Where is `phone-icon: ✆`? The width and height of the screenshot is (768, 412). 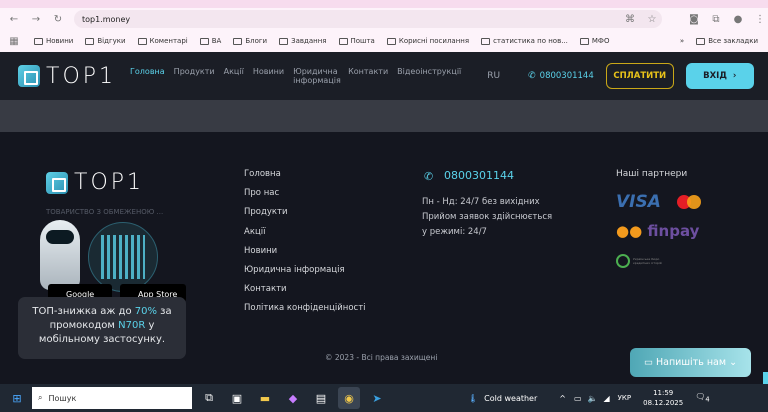 phone-icon: ✆ is located at coordinates (532, 76).